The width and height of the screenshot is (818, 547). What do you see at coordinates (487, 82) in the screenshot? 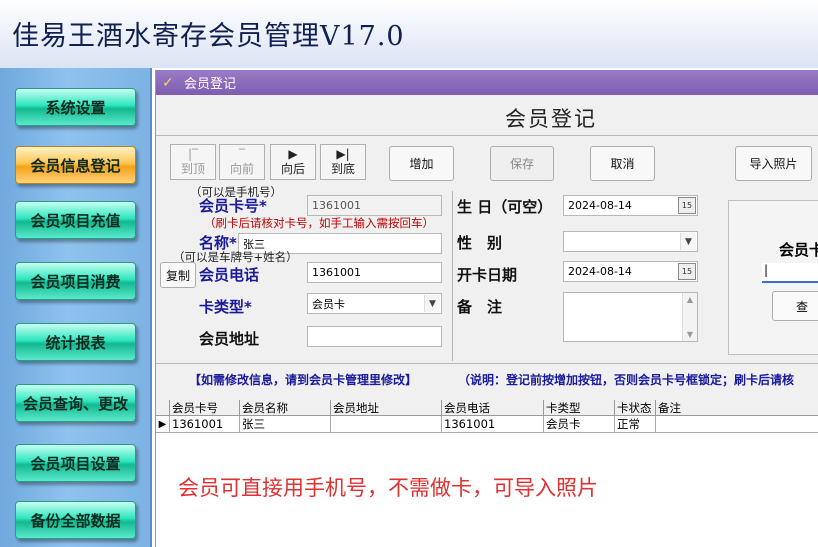
I see `window-title-bar: ✓ 会员登记` at bounding box center [487, 82].